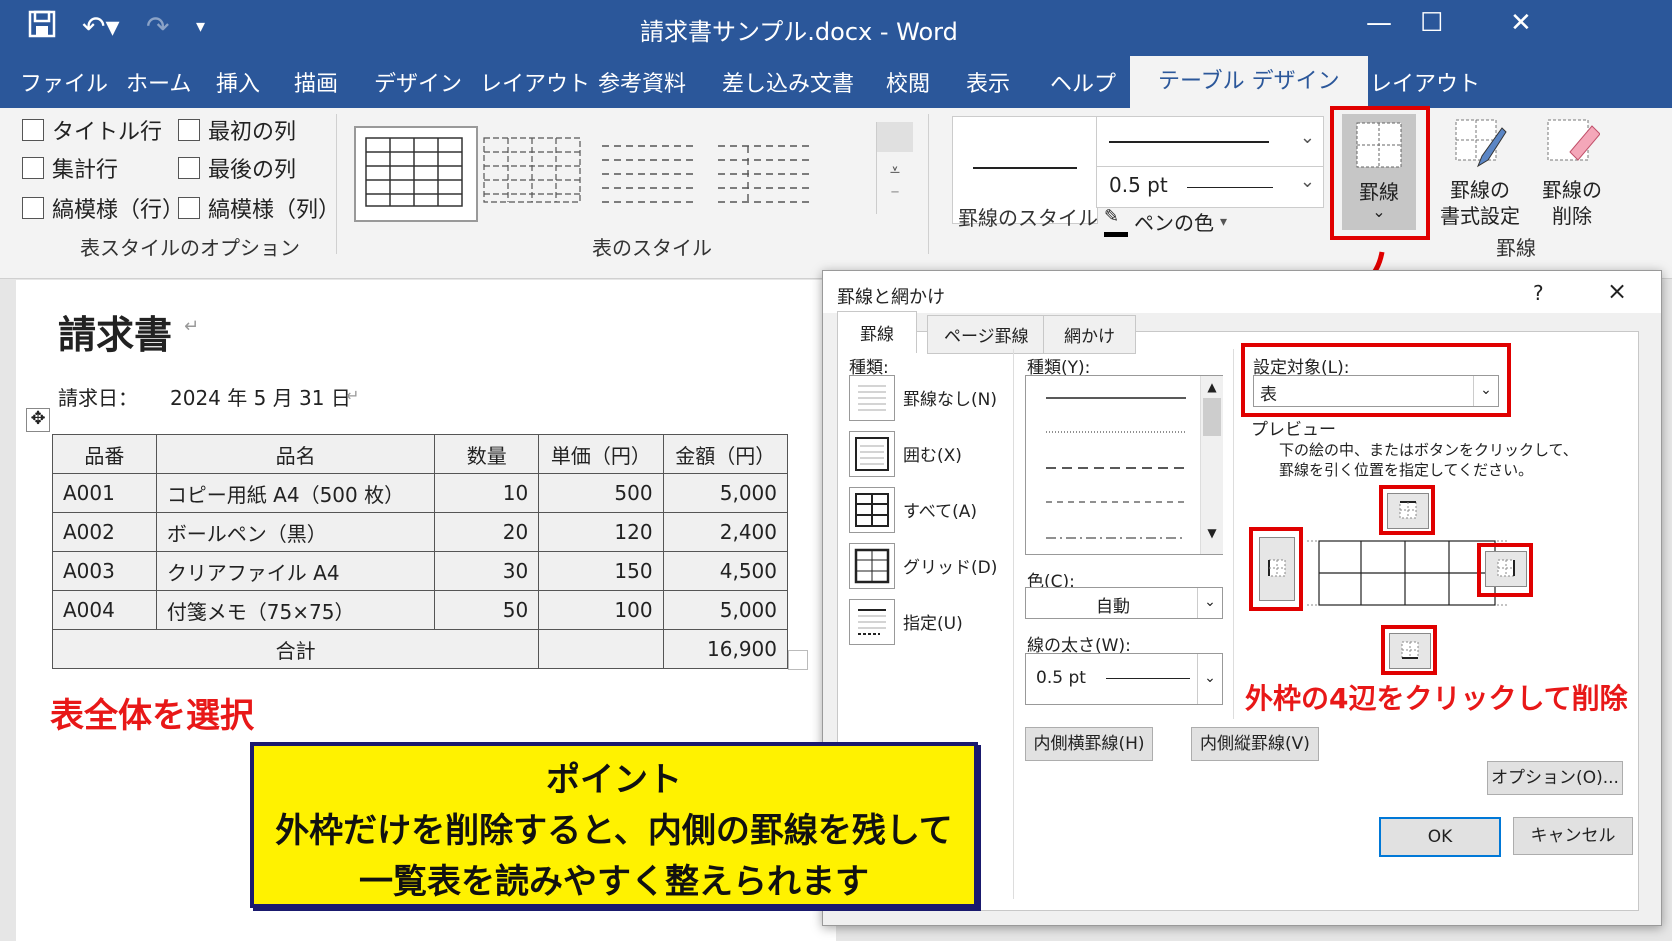 This screenshot has height=941, width=1672. Describe the element at coordinates (104, 532) in the screenshot. I see `table-cell: A002` at that location.